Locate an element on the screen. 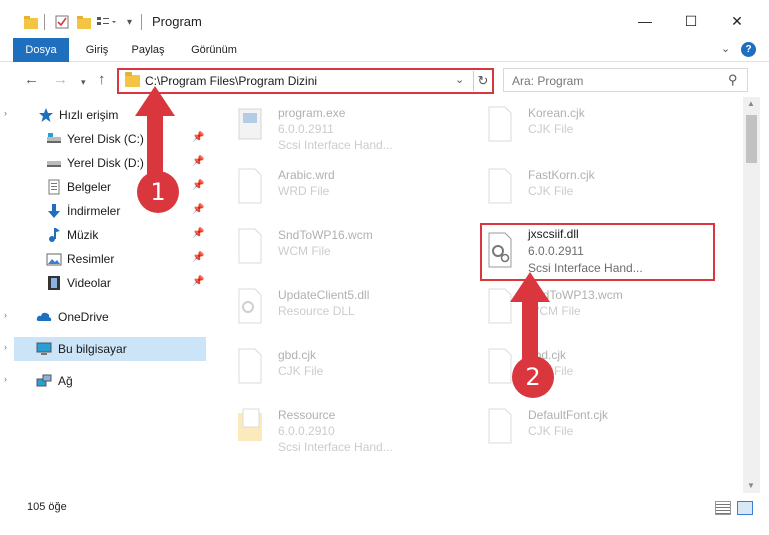 Image resolution: width=769 pixels, height=535 pixels. sidebar-item-pictures: Resimler 📌 is located at coordinates (110, 259).